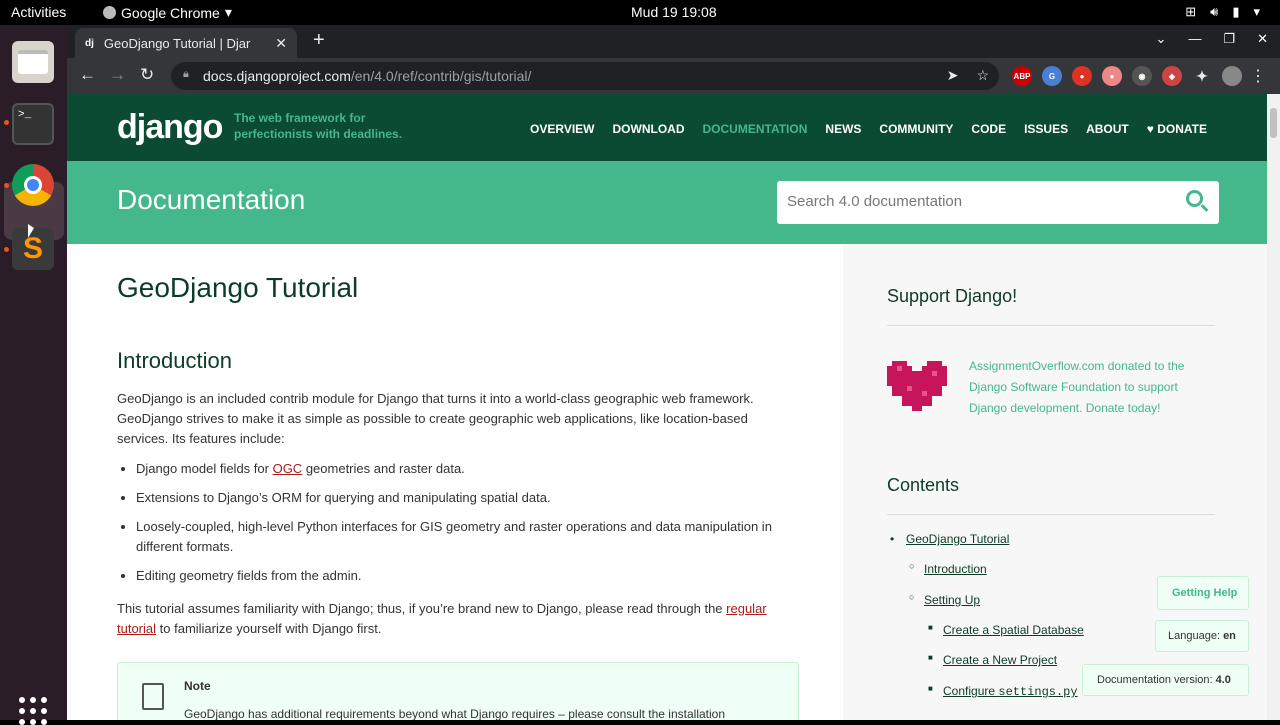 The image size is (1280, 725). I want to click on profile-avatar, so click(1232, 76).